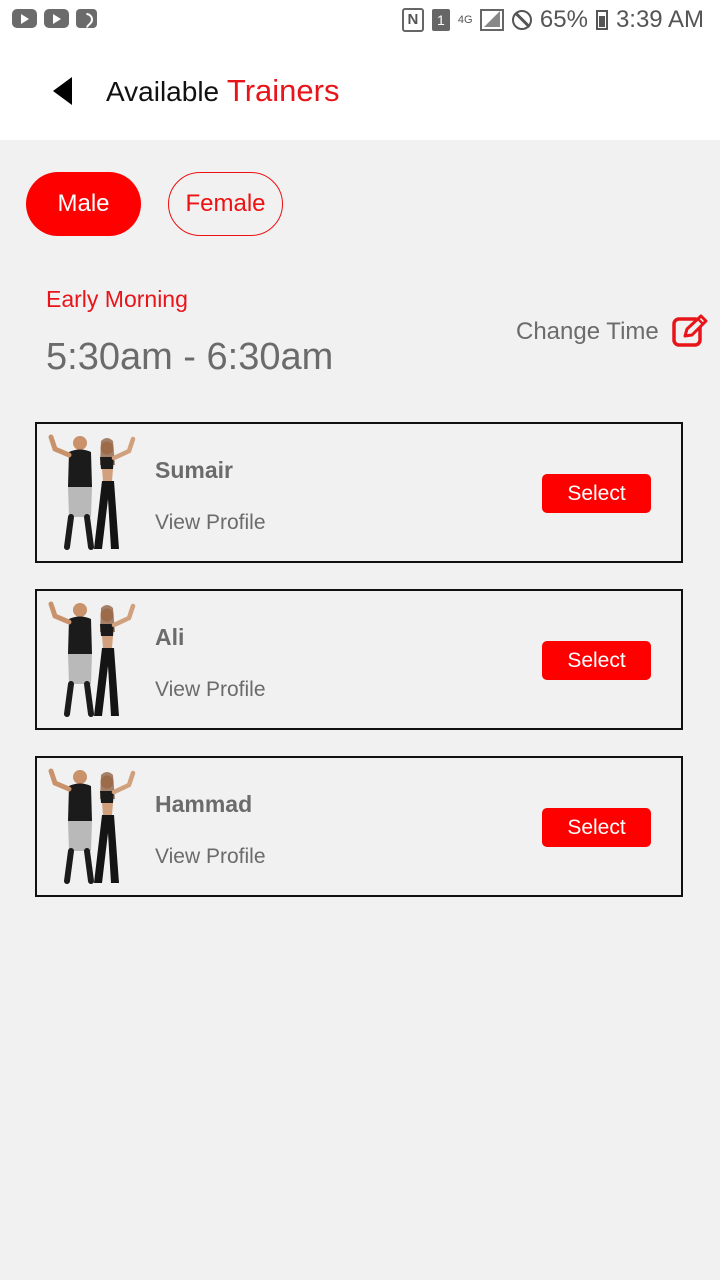  I want to click on back-arrow-icon, so click(62, 91).